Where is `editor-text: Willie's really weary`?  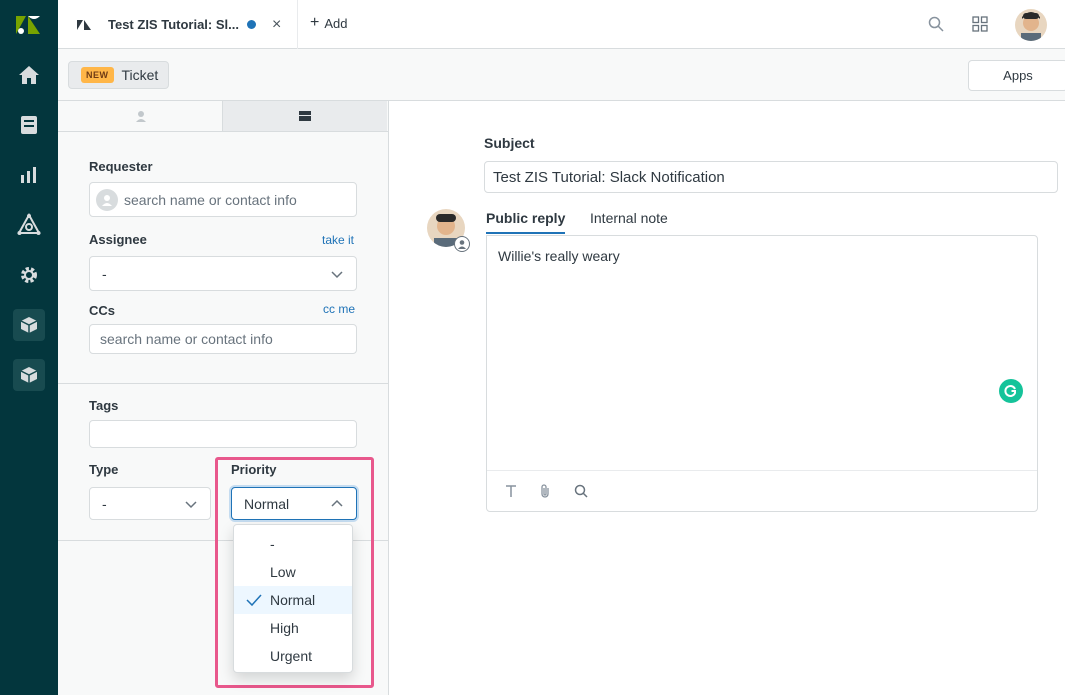
editor-text: Willie's really weary is located at coordinates (559, 256).